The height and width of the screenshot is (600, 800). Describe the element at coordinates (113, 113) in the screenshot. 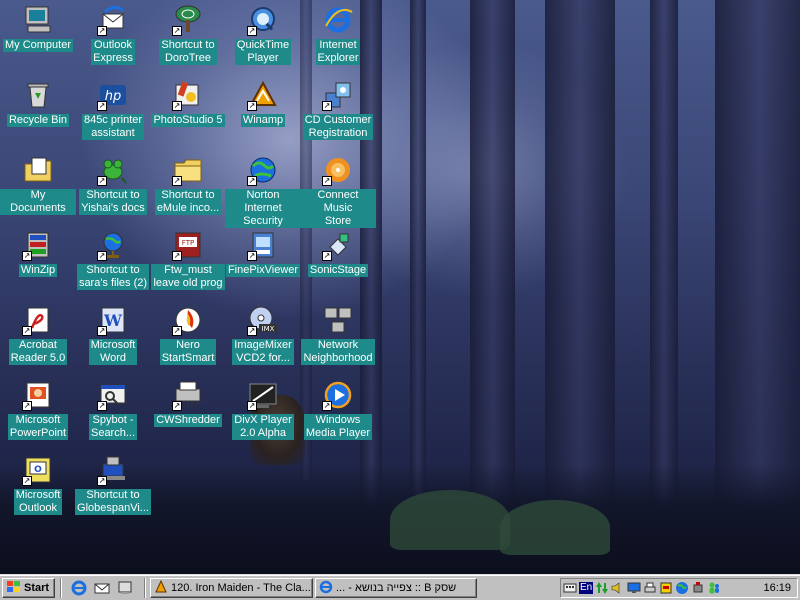

I see `desktop-icon-hp-printer: hp ↗ 845c printer assistant` at that location.